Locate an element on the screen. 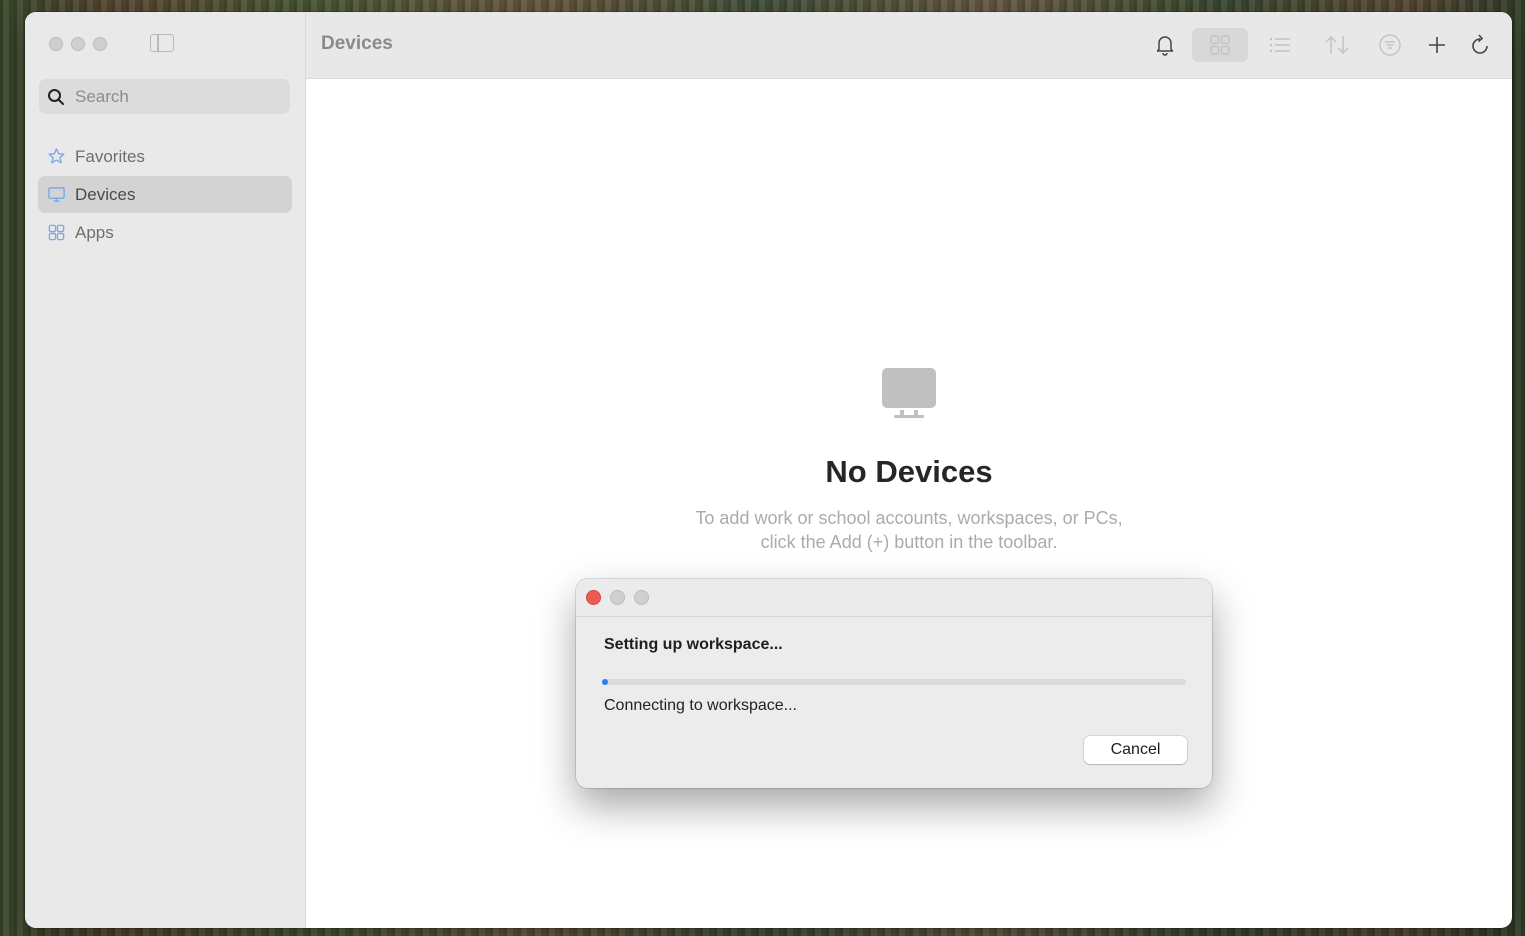 The image size is (1525, 936). dialog-zoom-button is located at coordinates (641, 597).